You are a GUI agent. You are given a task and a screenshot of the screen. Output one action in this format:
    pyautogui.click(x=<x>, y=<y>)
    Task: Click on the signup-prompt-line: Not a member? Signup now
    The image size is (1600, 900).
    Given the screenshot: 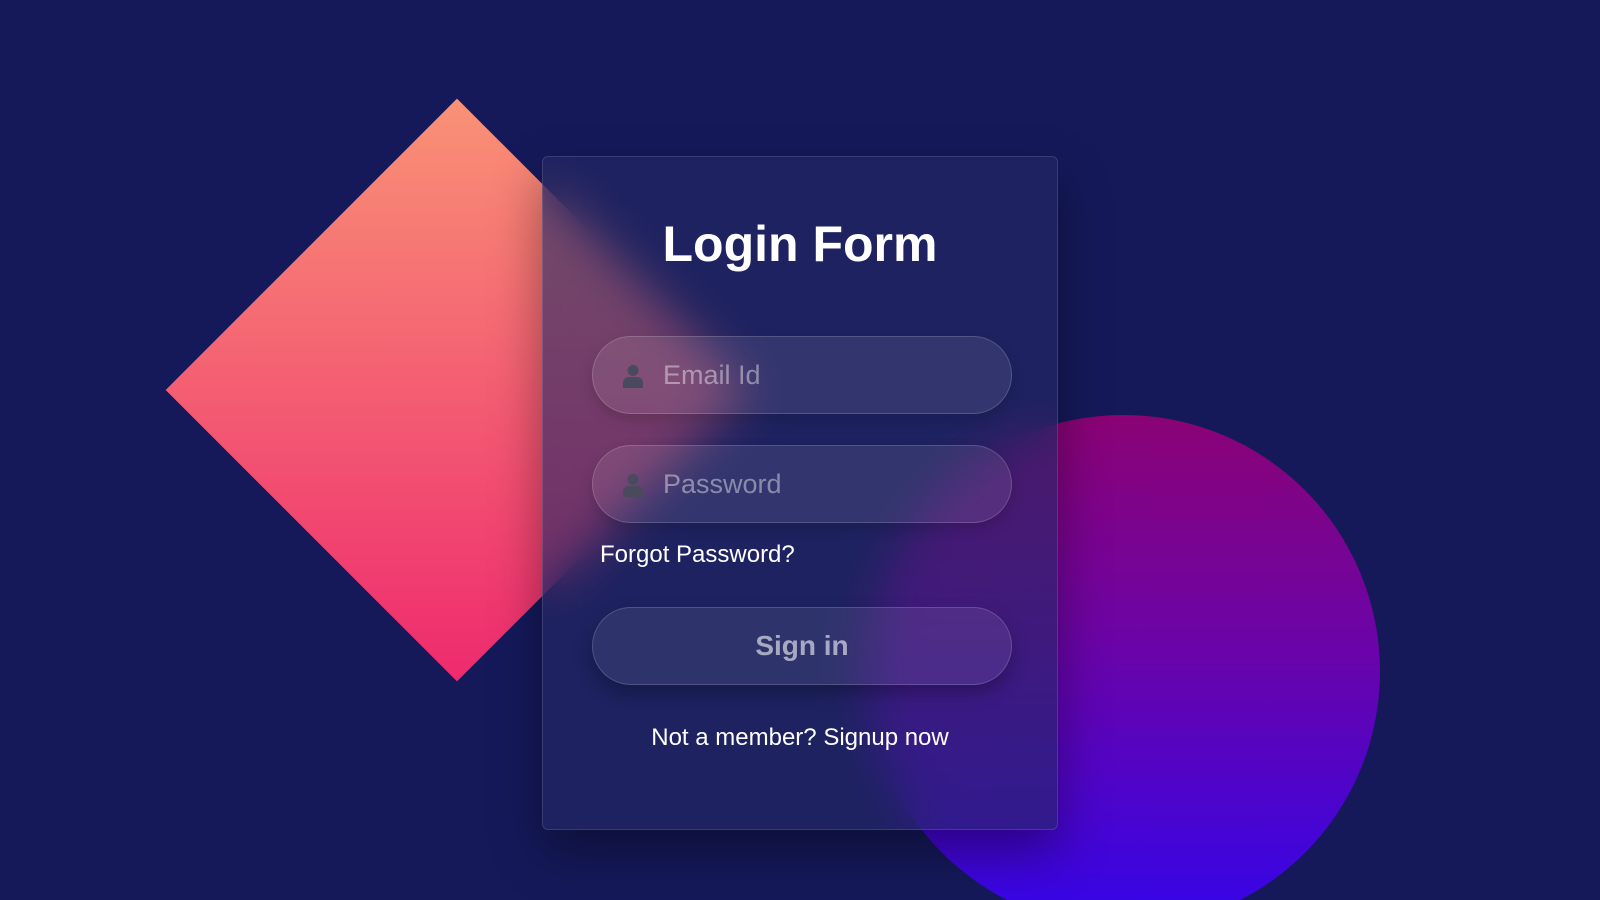 What is the action you would take?
    pyautogui.click(x=800, y=738)
    